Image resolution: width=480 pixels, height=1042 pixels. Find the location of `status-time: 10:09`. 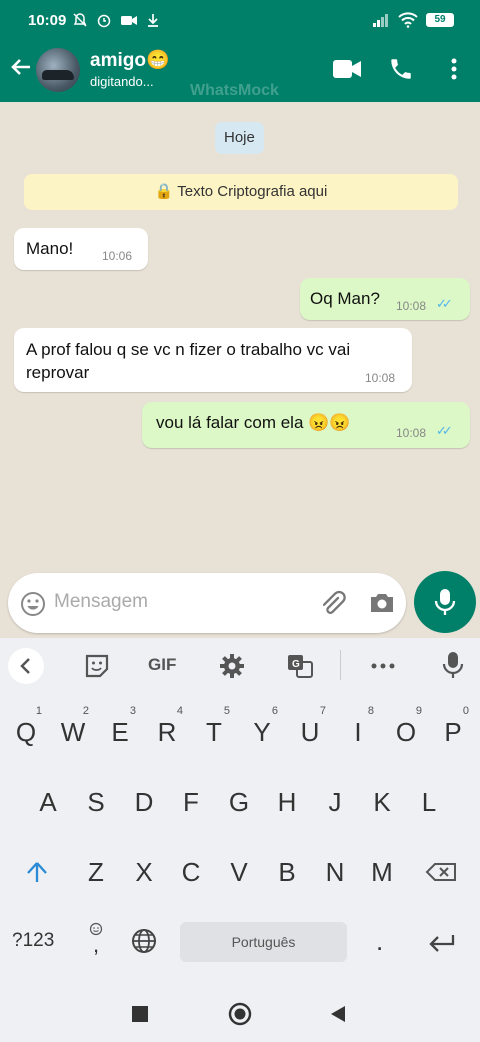

status-time: 10:09 is located at coordinates (47, 20).